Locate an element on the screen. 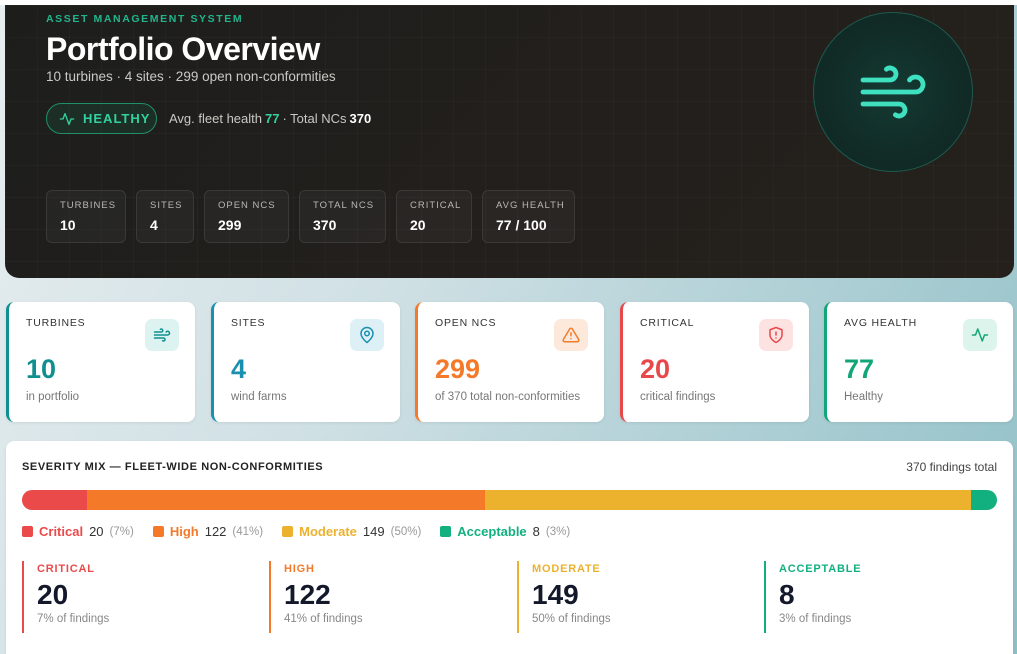  legend-item-acceptable: Acceptable 8 (3%) is located at coordinates (505, 531).